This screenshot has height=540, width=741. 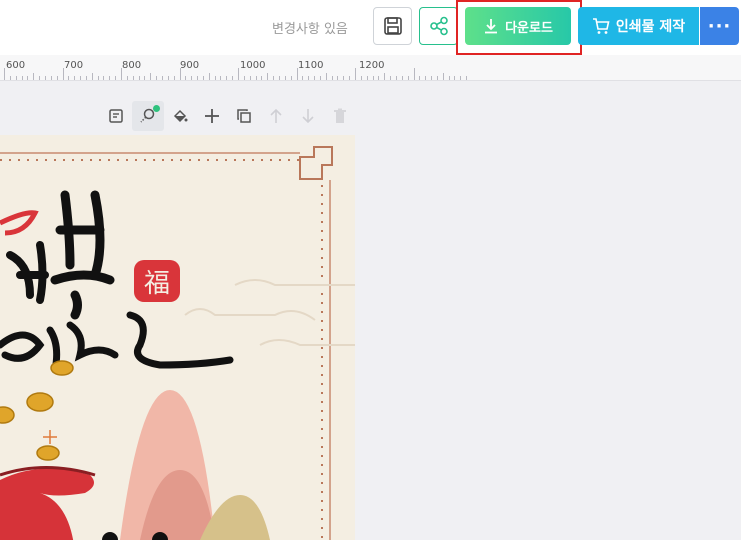 I want to click on ruler-label: 1200, so click(x=372, y=65).